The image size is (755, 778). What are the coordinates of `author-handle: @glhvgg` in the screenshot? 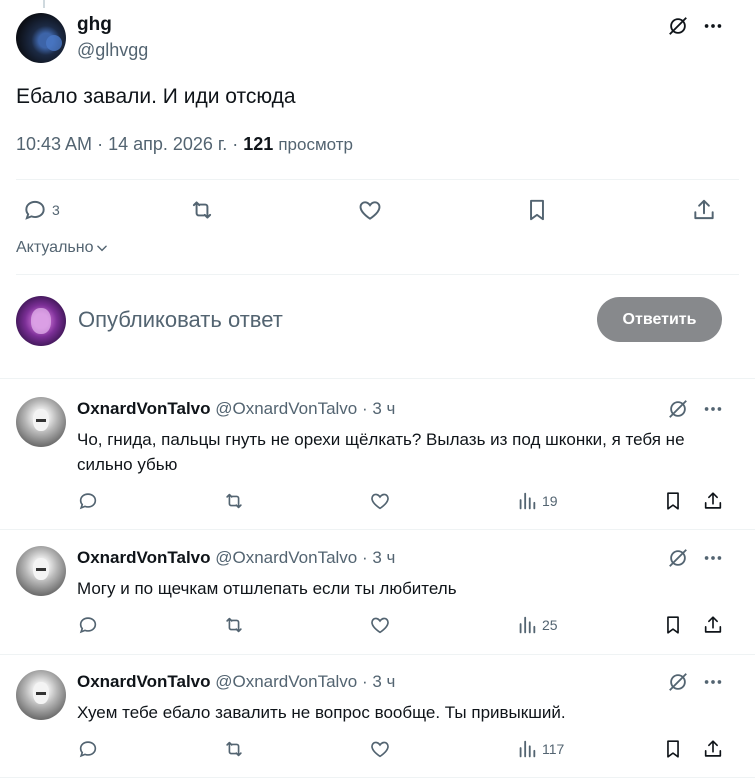 It's located at (112, 50).